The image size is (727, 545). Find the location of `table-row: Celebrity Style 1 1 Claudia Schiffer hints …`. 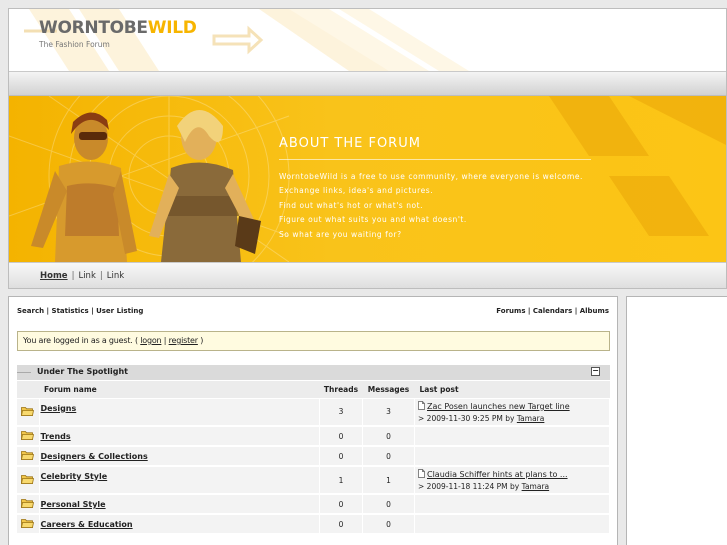

table-row: Celebrity Style 1 1 Claudia Schiffer hints … is located at coordinates (313, 480).